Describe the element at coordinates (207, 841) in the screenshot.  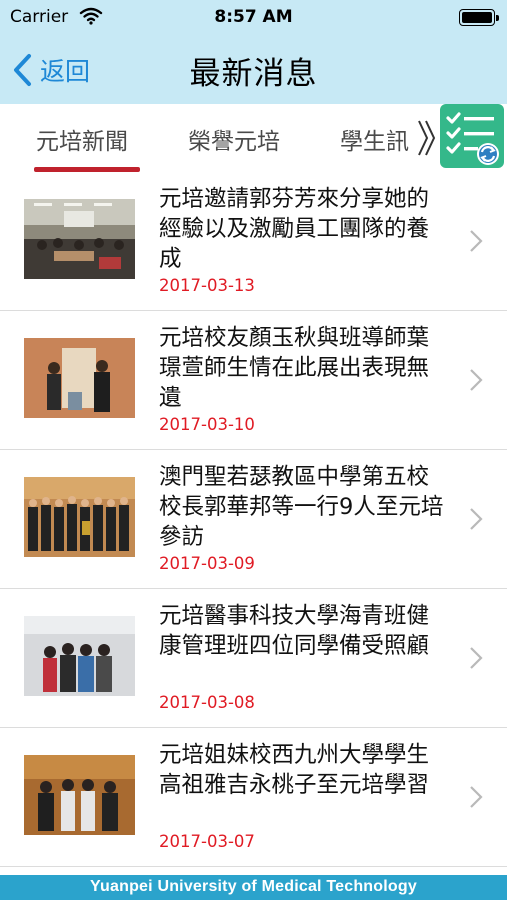
I see `news-date: 2017-03-07` at that location.